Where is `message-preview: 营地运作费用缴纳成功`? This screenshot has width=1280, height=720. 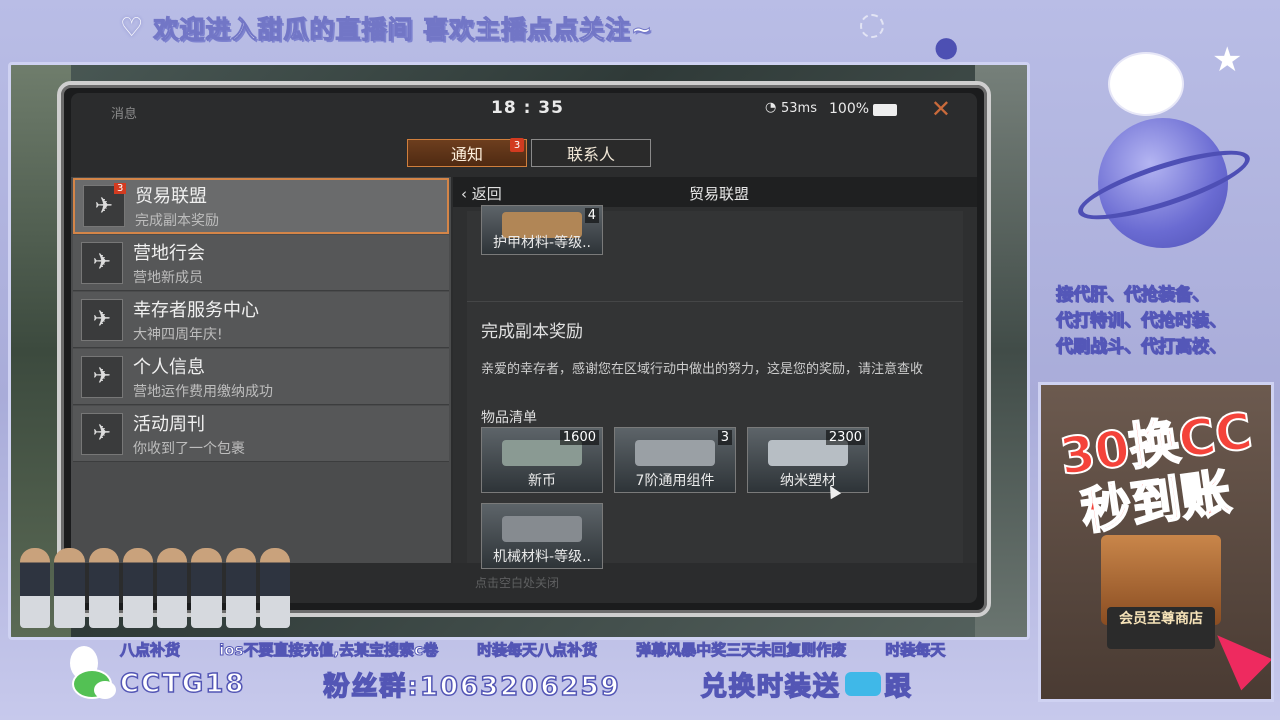
message-preview: 营地运作费用缴纳成功 is located at coordinates (203, 391).